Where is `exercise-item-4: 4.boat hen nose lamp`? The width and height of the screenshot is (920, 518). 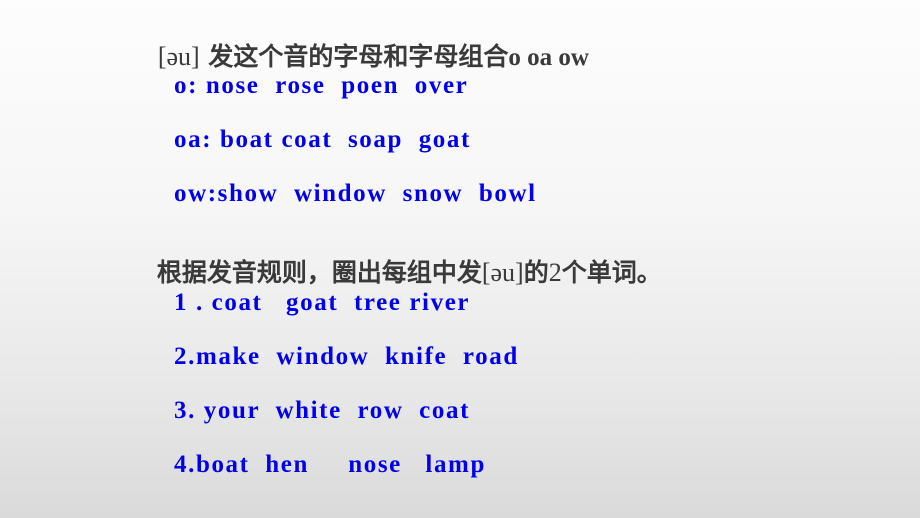 exercise-item-4: 4.boat hen nose lamp is located at coordinates (330, 464).